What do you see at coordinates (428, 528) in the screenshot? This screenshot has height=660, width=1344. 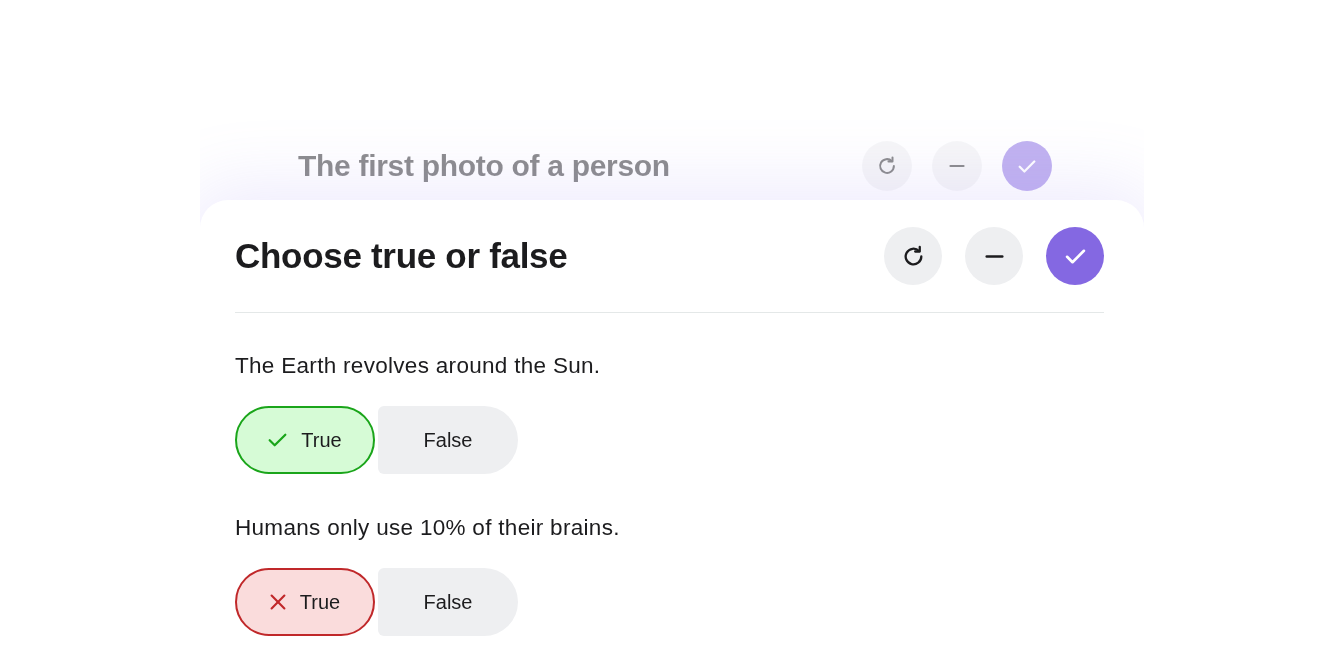 I see `question-text: Humans only use 10% of their brains.` at bounding box center [428, 528].